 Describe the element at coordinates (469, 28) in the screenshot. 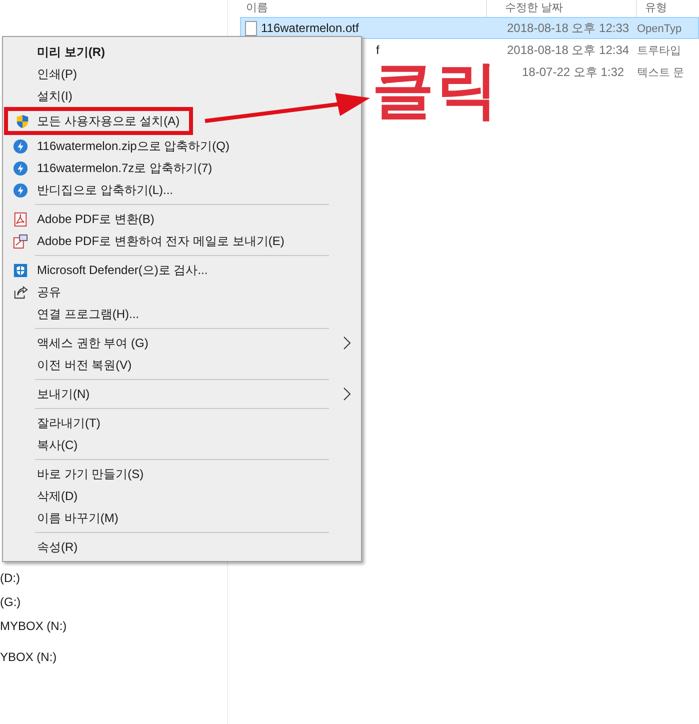

I see `file-row: 116watermelon.otf 2018-08-18 오후 12:33 OpenTyp` at that location.